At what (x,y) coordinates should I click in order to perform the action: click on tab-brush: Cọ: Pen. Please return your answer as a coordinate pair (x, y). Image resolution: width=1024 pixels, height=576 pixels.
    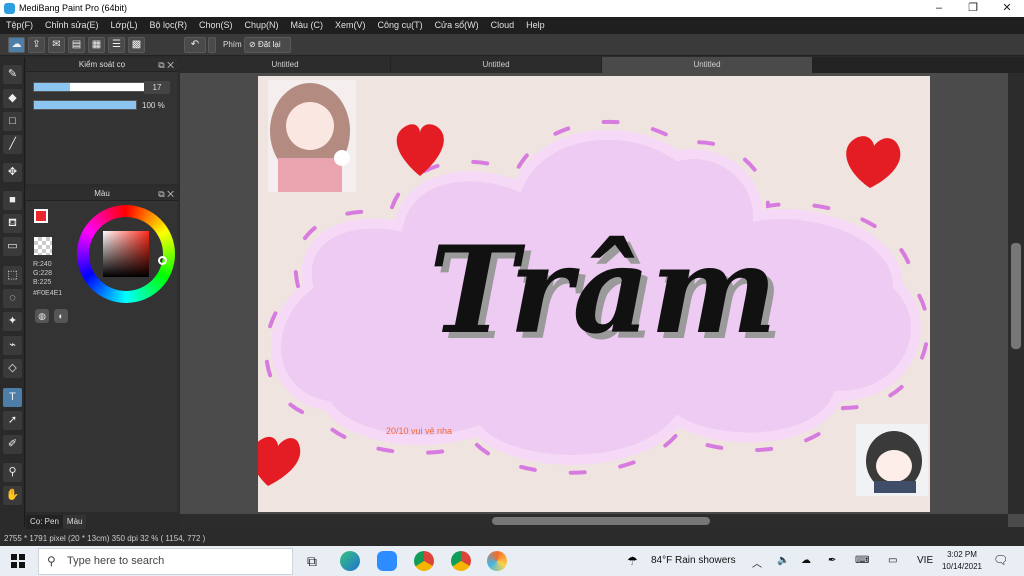
    Looking at the image, I should click on (44, 522).